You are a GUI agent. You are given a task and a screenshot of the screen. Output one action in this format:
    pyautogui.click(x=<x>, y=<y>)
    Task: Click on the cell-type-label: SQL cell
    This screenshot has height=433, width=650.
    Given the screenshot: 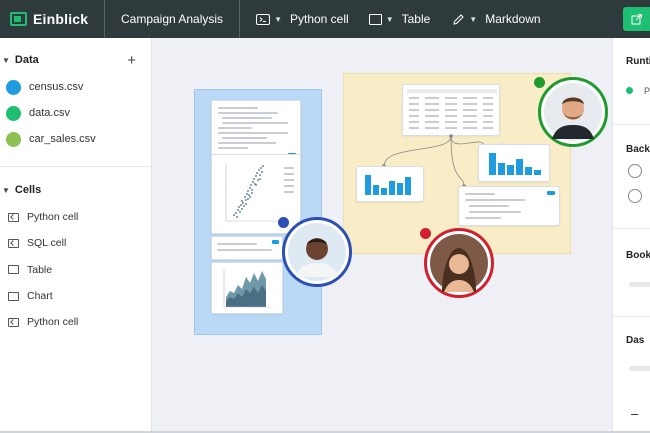 What is the action you would take?
    pyautogui.click(x=47, y=243)
    